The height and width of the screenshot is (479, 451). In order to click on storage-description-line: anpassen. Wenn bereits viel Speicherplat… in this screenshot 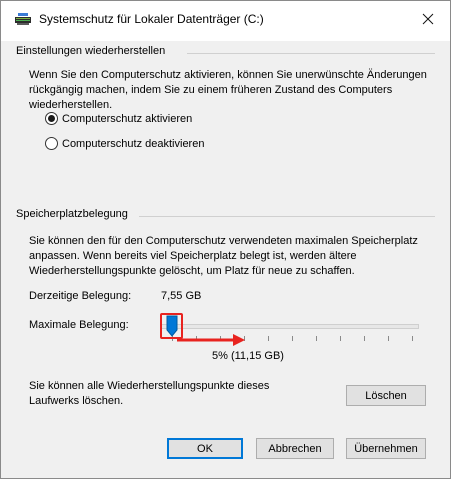, I will do `click(193, 256)`.